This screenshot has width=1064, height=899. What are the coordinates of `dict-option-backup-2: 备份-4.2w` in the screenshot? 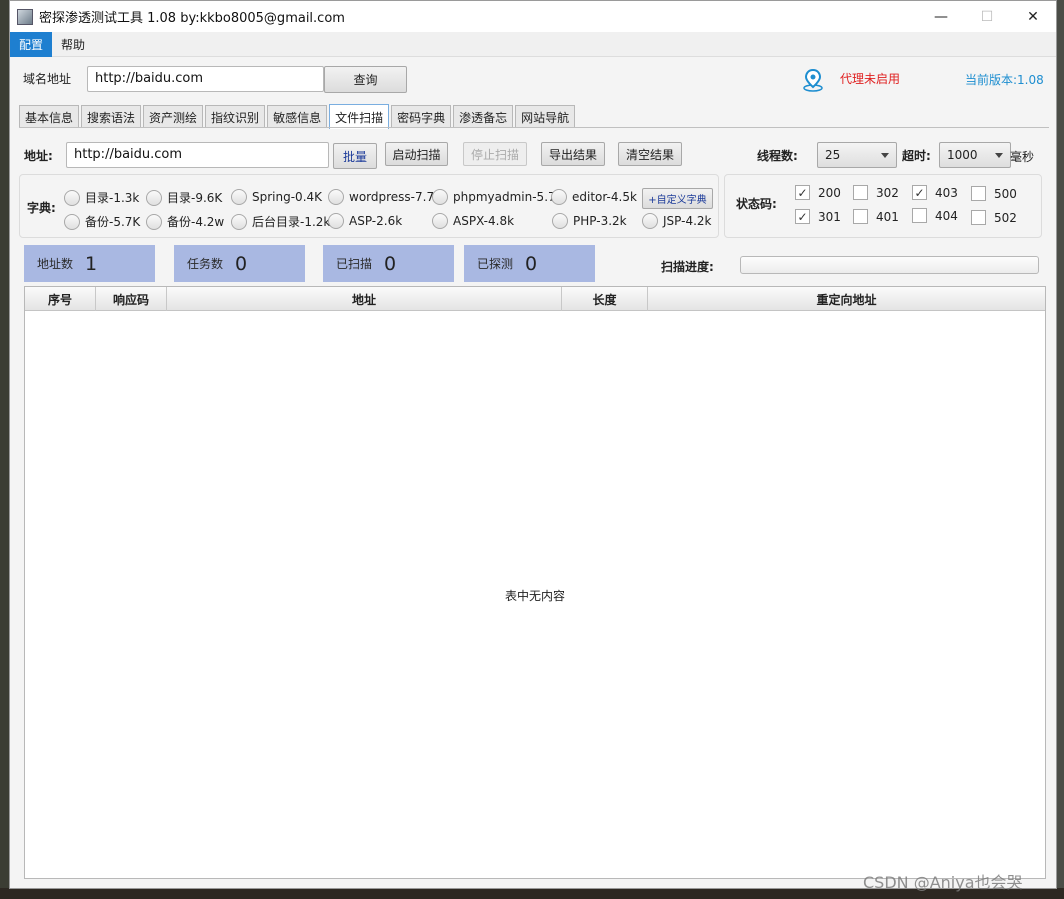 It's located at (185, 221).